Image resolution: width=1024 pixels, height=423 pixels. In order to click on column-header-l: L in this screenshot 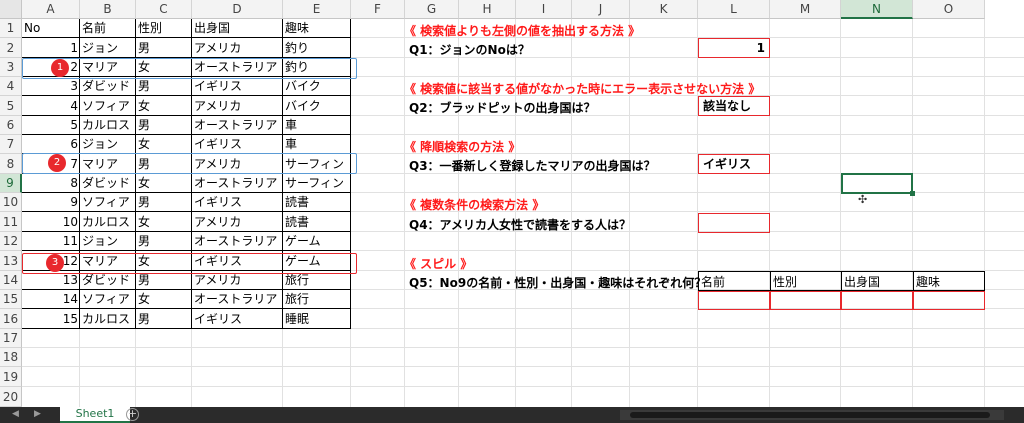, I will do `click(734, 9)`.